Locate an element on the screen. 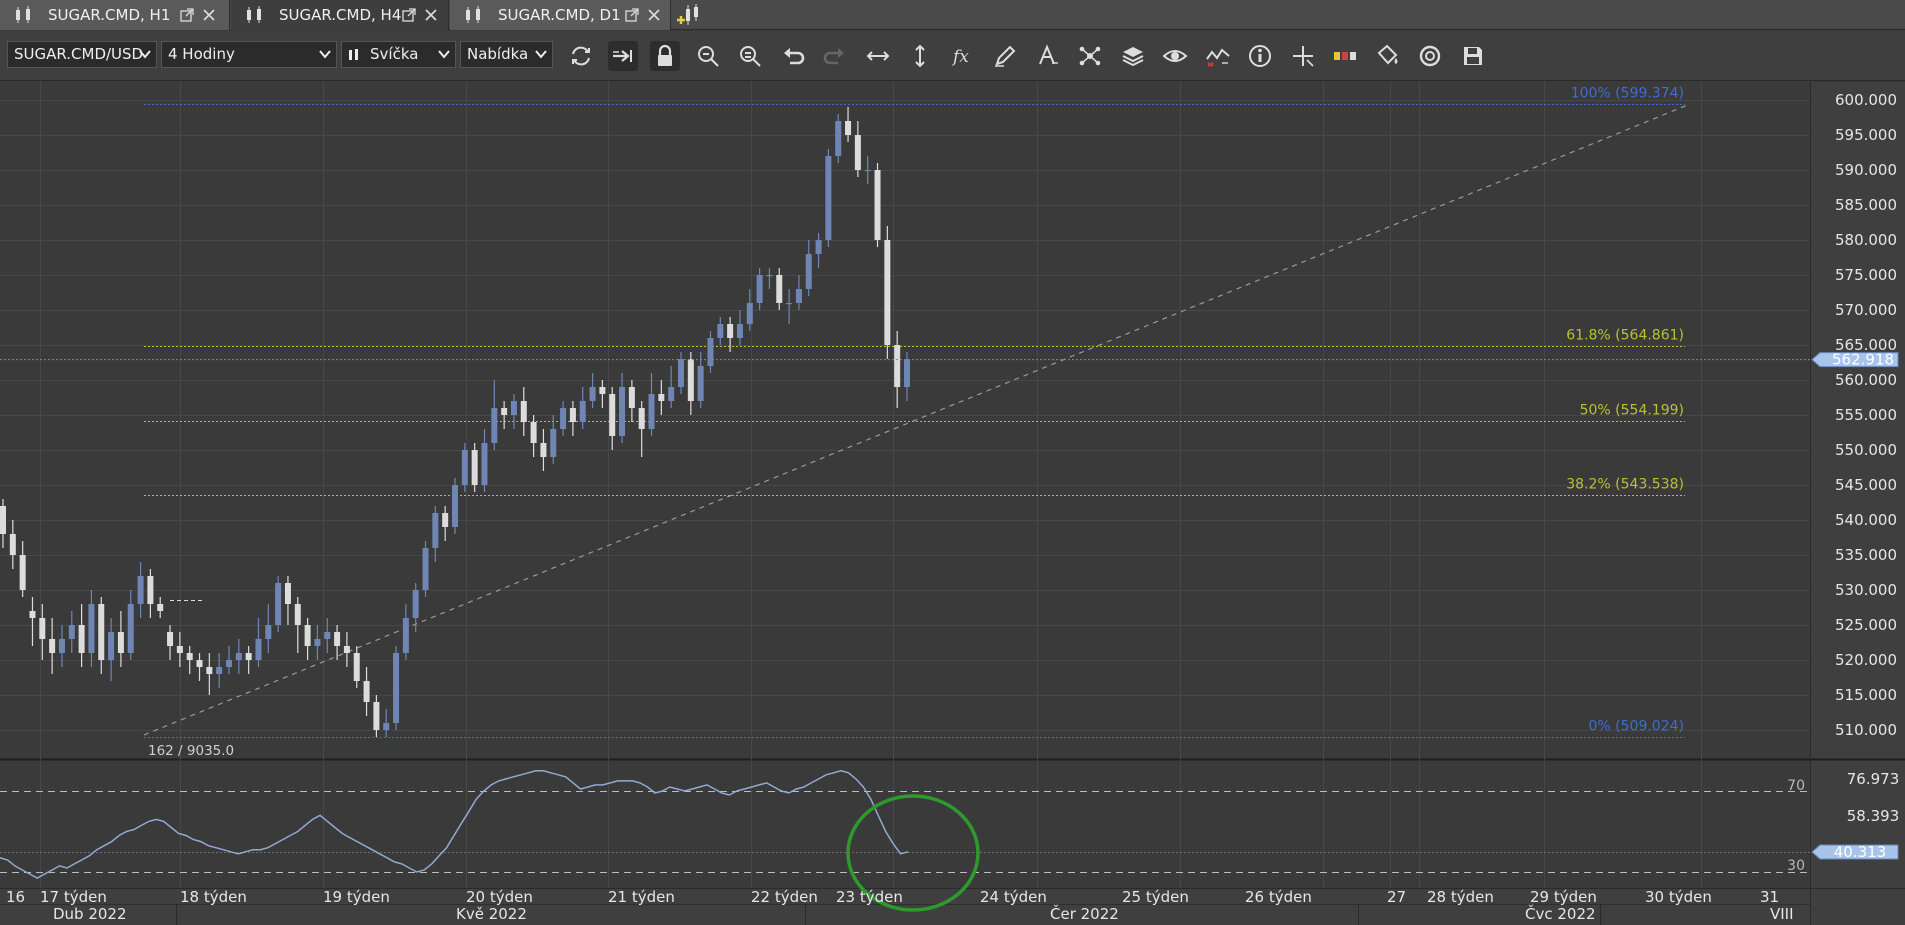 This screenshot has width=1905, height=925. redo-button is located at coordinates (835, 56).